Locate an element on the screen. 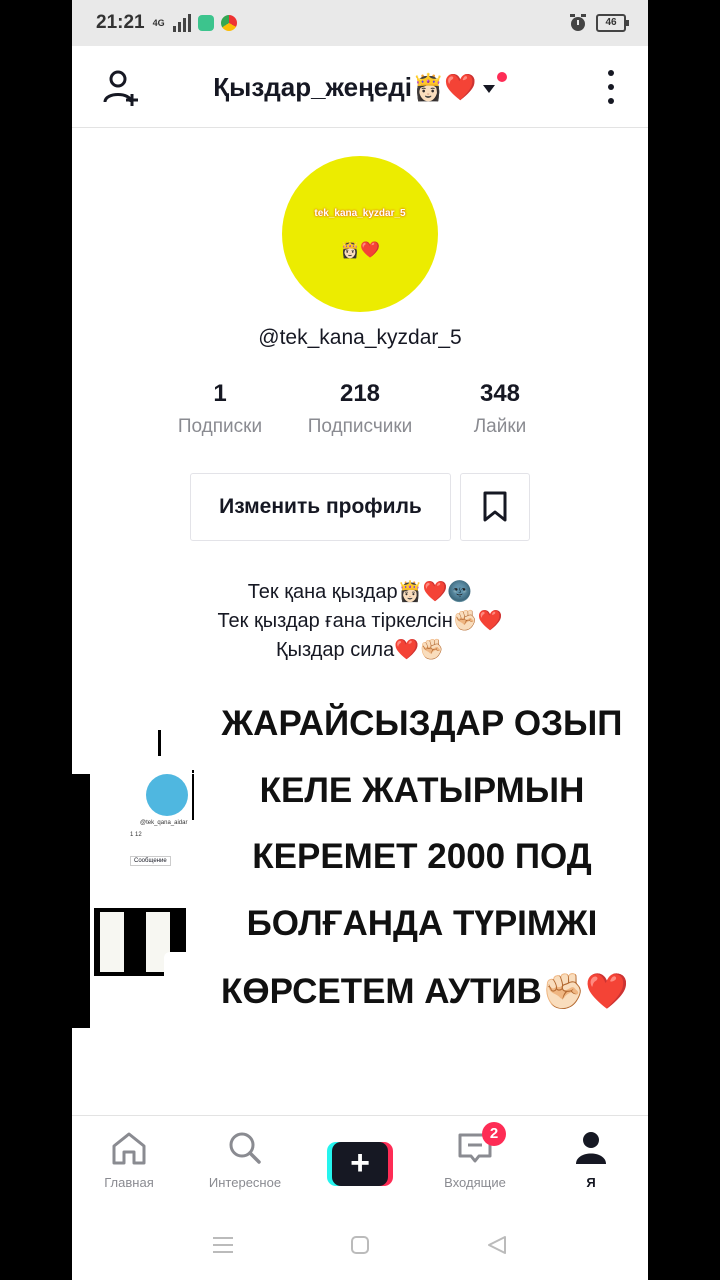 The width and height of the screenshot is (720, 1280). status-time: 21:21 is located at coordinates (120, 22).